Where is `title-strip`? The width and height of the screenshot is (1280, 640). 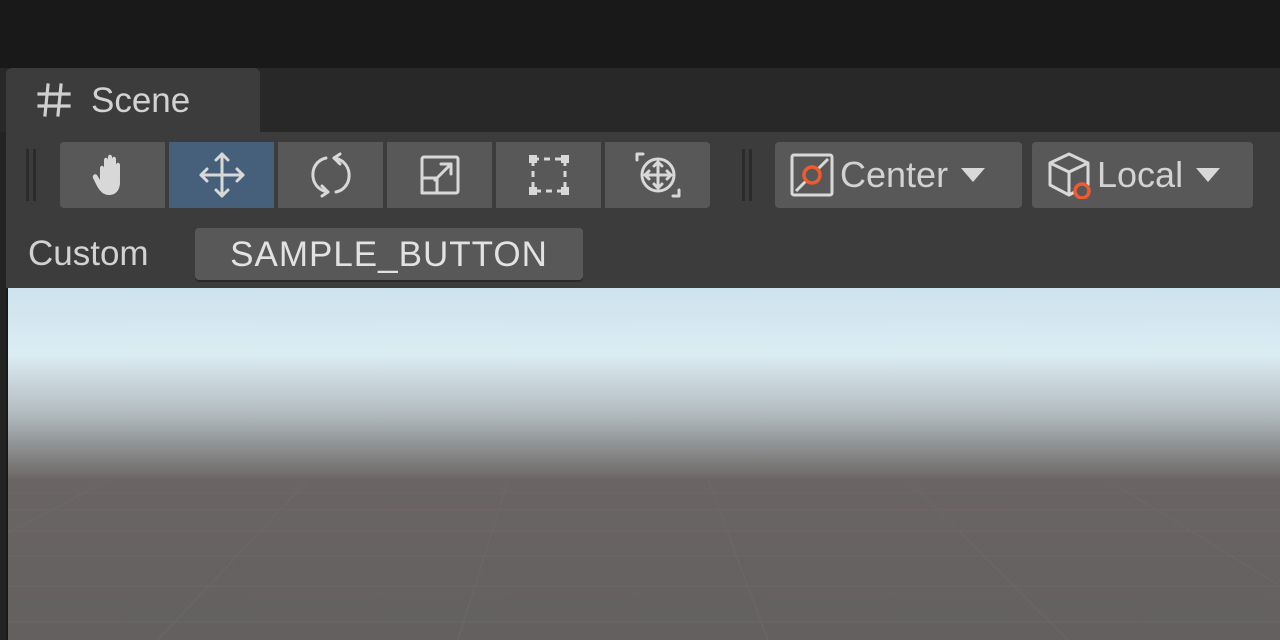 title-strip is located at coordinates (640, 34).